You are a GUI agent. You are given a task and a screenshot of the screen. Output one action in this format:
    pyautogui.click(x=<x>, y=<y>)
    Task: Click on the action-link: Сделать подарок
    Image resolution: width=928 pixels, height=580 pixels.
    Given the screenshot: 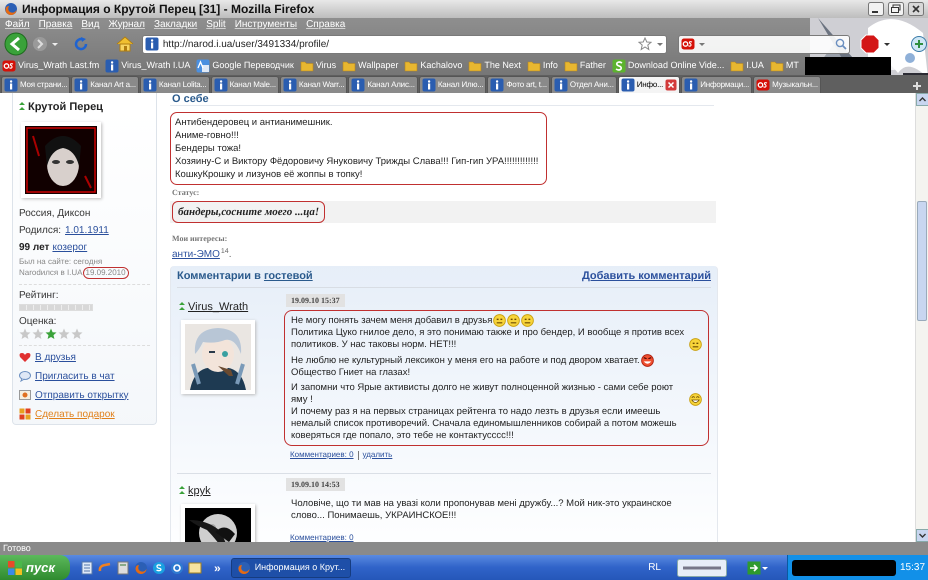 What is the action you would take?
    pyautogui.click(x=75, y=414)
    